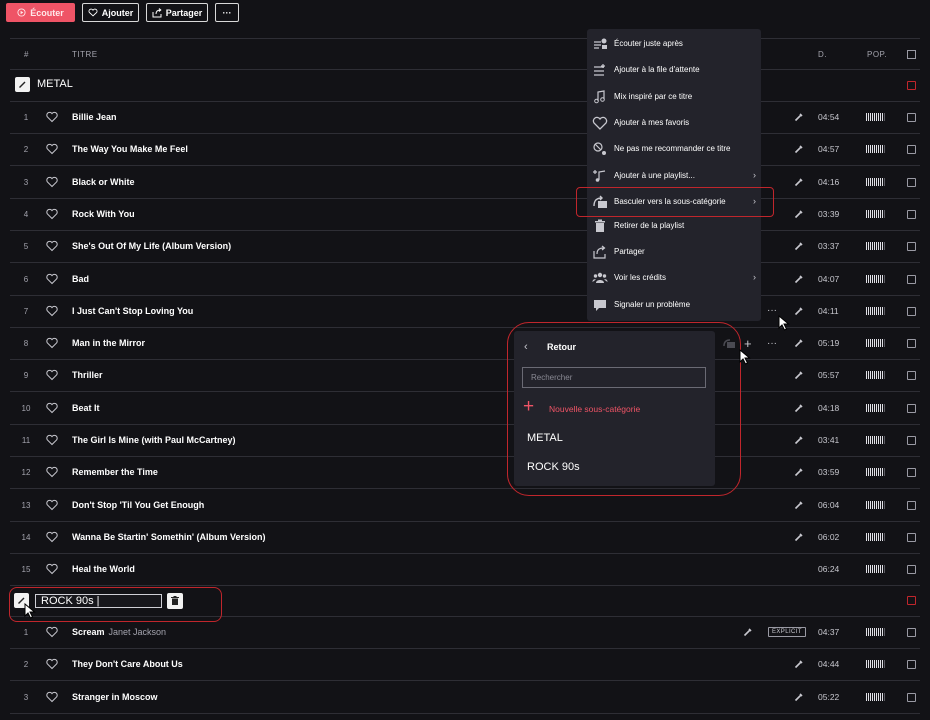  I want to click on track-title: They Don't Care About Us, so click(127, 664).